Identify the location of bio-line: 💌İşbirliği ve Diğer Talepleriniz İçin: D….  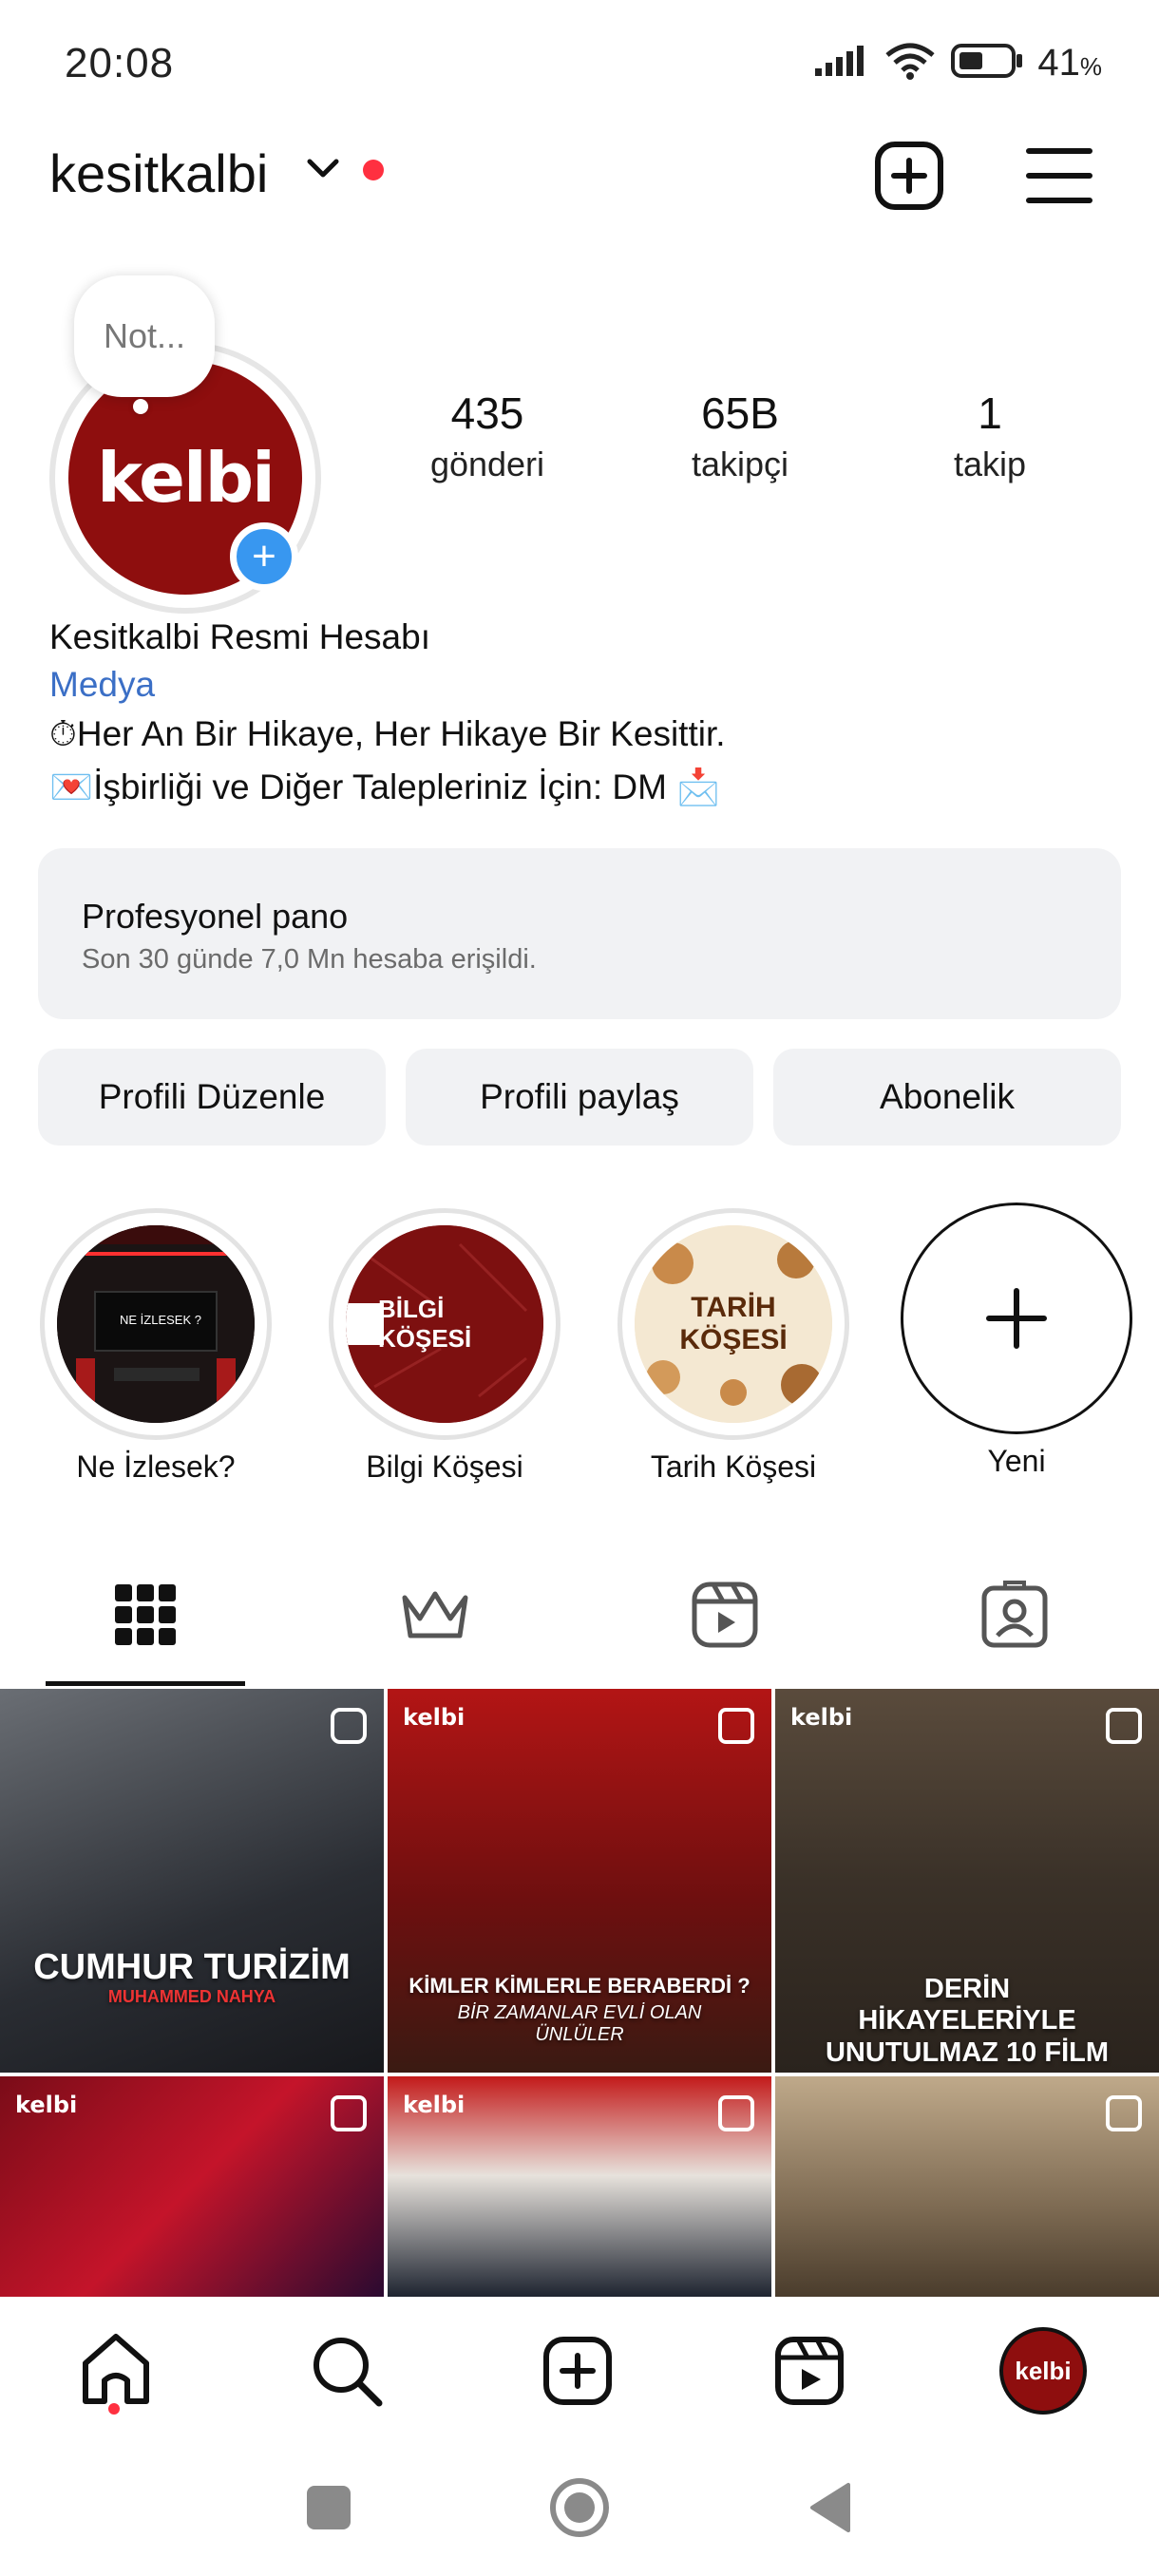
(385, 786).